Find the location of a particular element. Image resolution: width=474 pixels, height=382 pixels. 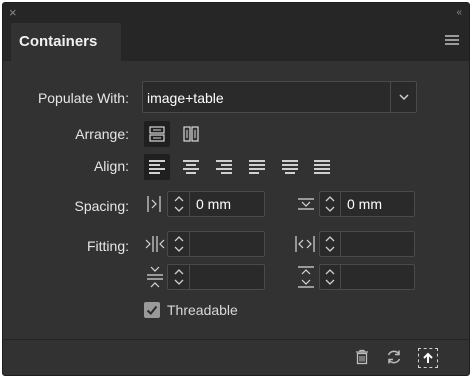

vertical-spacing-value: 0 mm is located at coordinates (364, 204).